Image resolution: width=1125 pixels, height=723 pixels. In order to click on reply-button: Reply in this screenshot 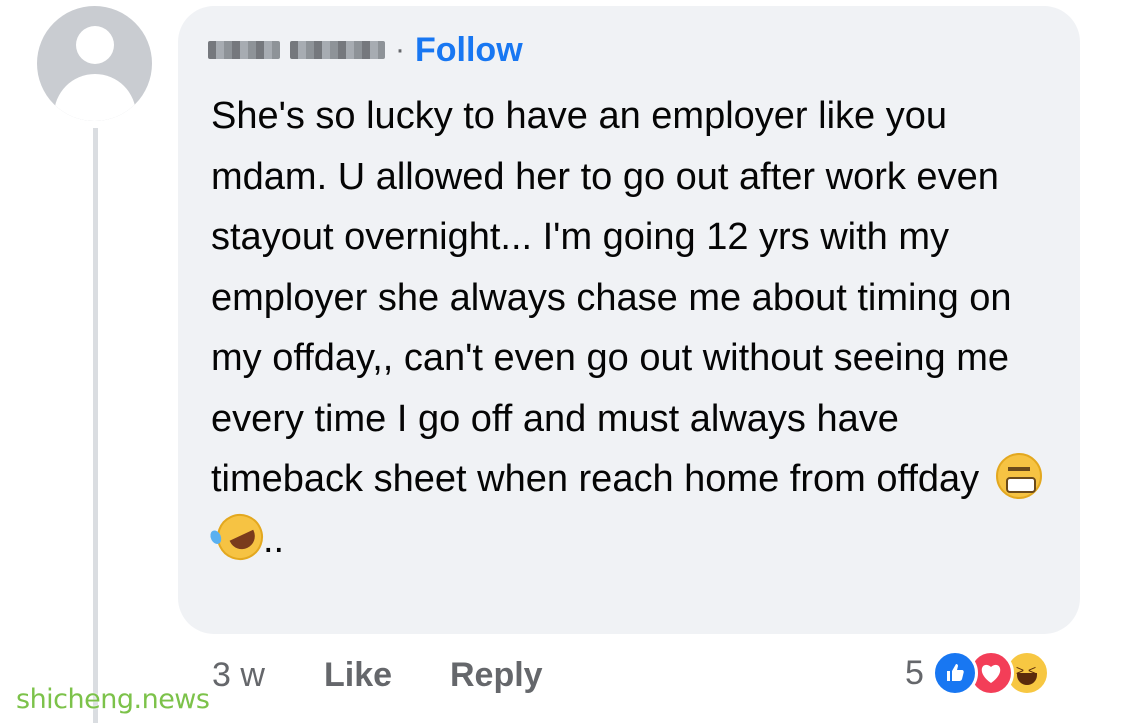, I will do `click(496, 675)`.